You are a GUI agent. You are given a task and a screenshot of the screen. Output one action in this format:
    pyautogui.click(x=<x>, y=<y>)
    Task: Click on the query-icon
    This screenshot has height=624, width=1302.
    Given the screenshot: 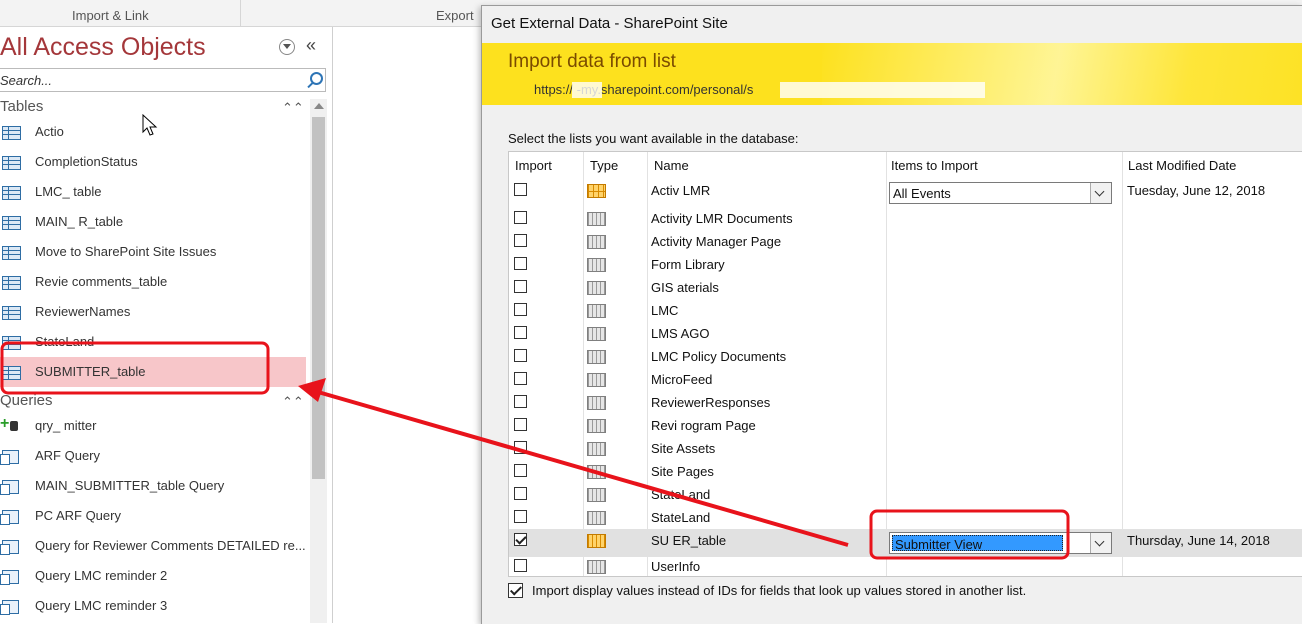 What is the action you would take?
    pyautogui.click(x=9, y=577)
    